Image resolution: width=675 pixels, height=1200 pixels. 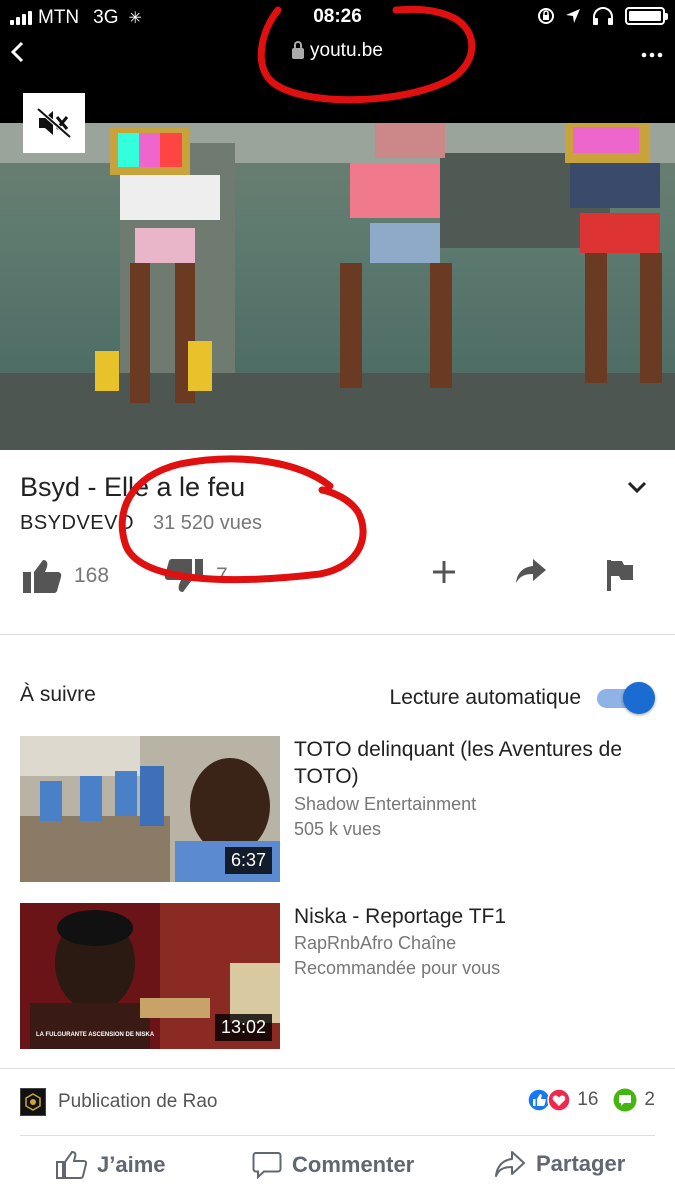 I want to click on plus-icon, so click(x=444, y=572).